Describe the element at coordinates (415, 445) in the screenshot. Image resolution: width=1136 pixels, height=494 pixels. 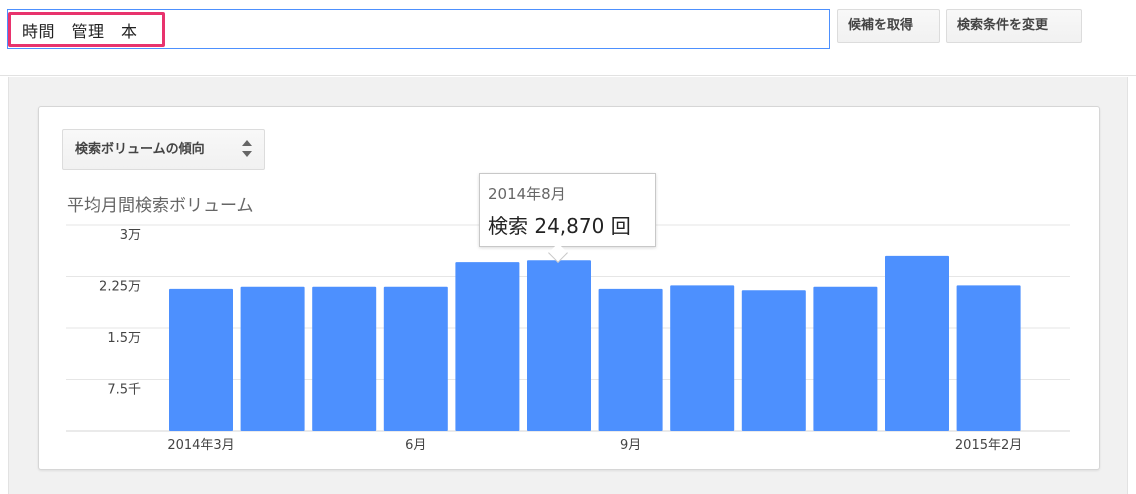
I see `x-tick-label: 6月` at that location.